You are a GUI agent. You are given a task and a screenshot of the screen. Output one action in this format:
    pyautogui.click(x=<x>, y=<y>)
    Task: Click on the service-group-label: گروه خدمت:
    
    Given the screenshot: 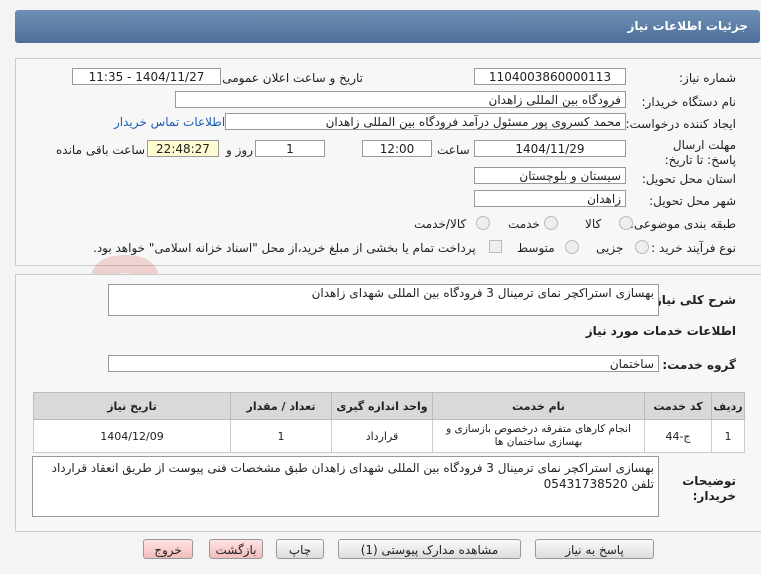 What is the action you would take?
    pyautogui.click(x=699, y=365)
    